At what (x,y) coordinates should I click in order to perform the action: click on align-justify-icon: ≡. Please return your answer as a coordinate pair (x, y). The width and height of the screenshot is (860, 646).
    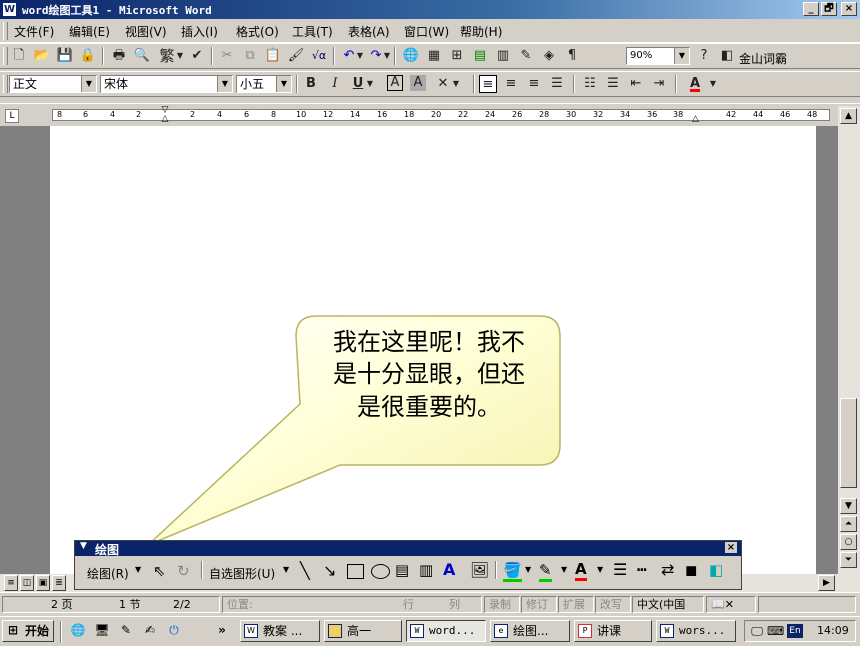
    Looking at the image, I should click on (488, 84).